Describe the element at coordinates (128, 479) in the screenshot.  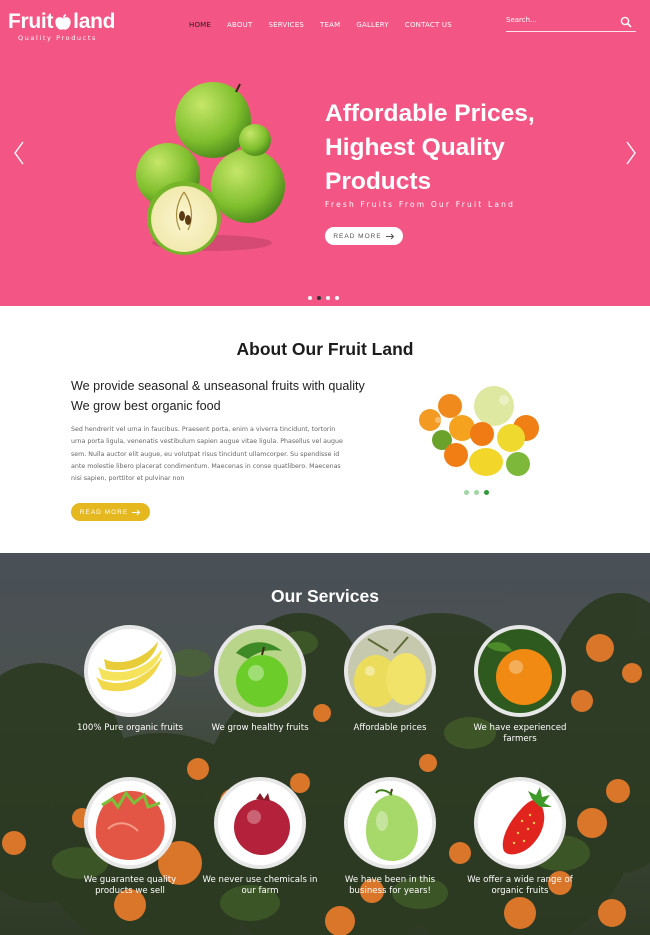
I see `about-body-line: nisi sapien, porttitor et pulvinar non` at that location.